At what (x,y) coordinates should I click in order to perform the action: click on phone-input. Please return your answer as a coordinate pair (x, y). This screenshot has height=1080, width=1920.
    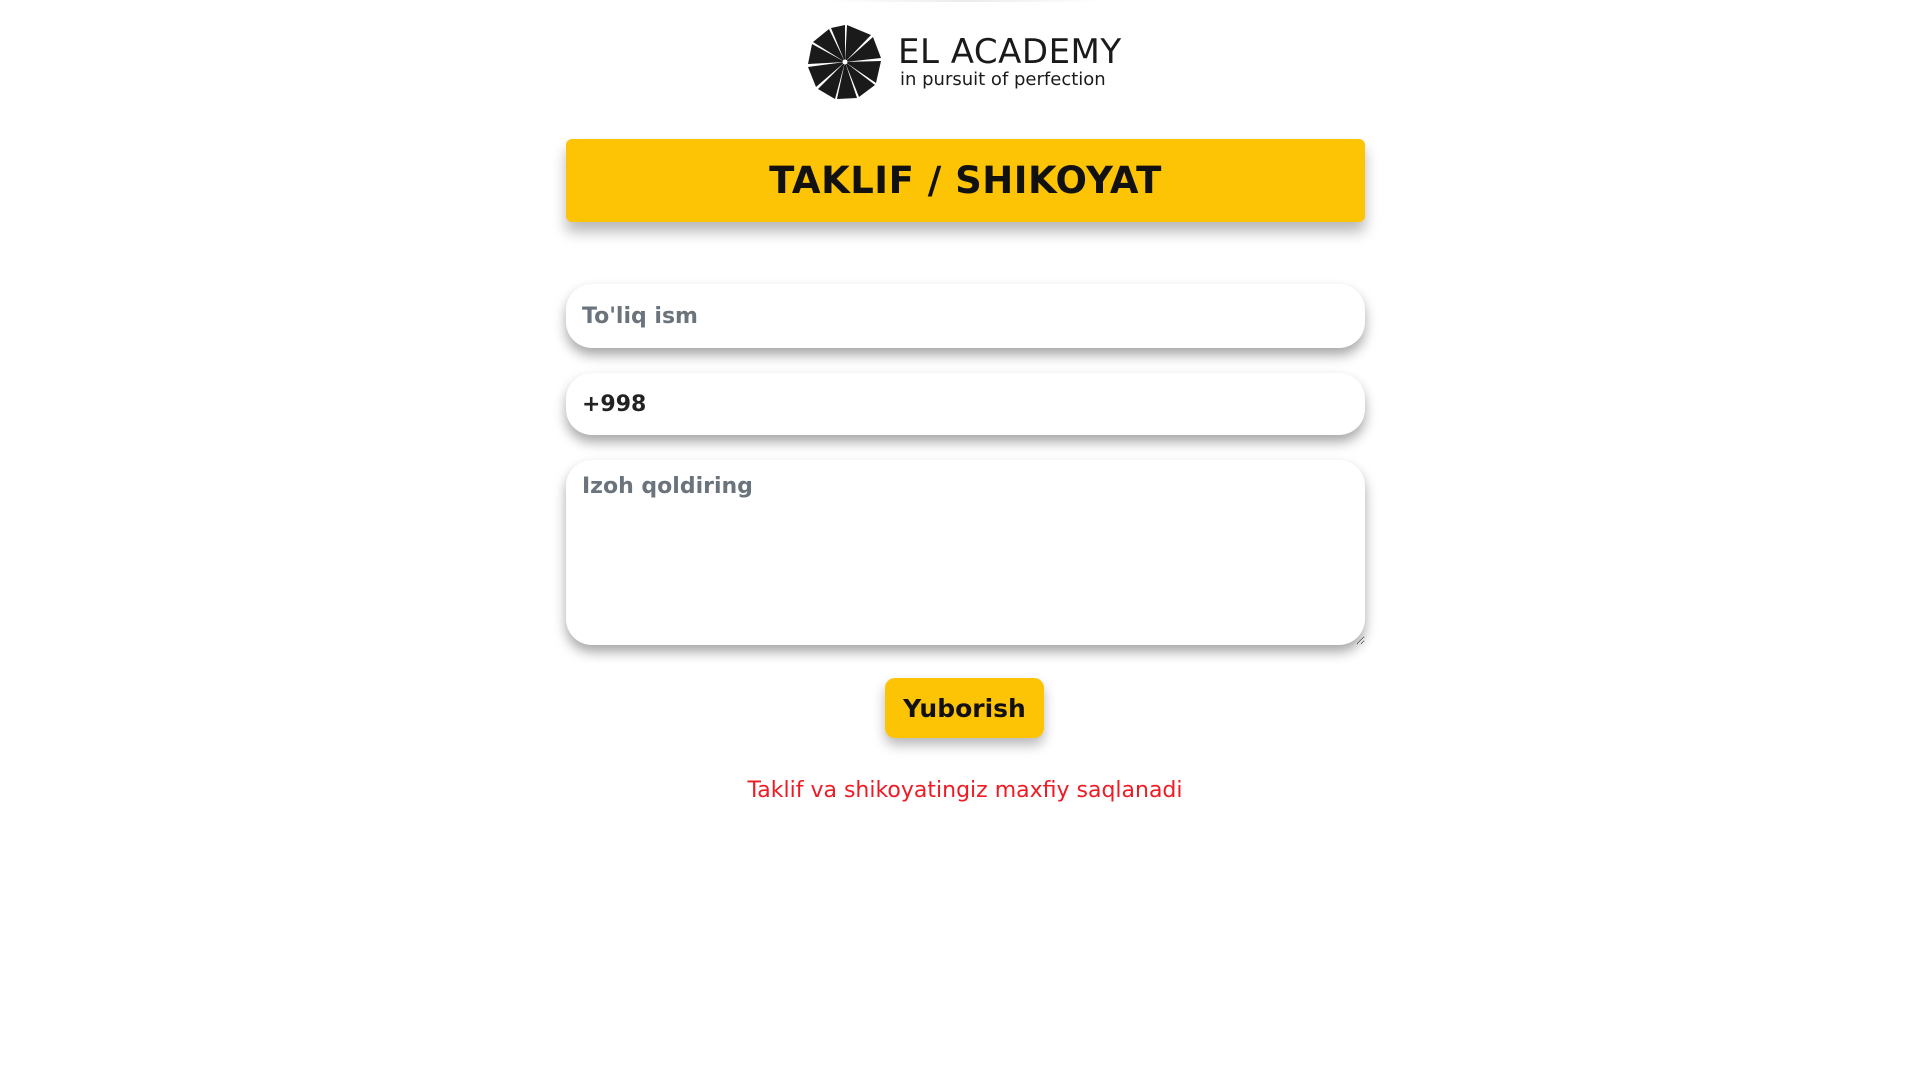
    Looking at the image, I should click on (965, 404).